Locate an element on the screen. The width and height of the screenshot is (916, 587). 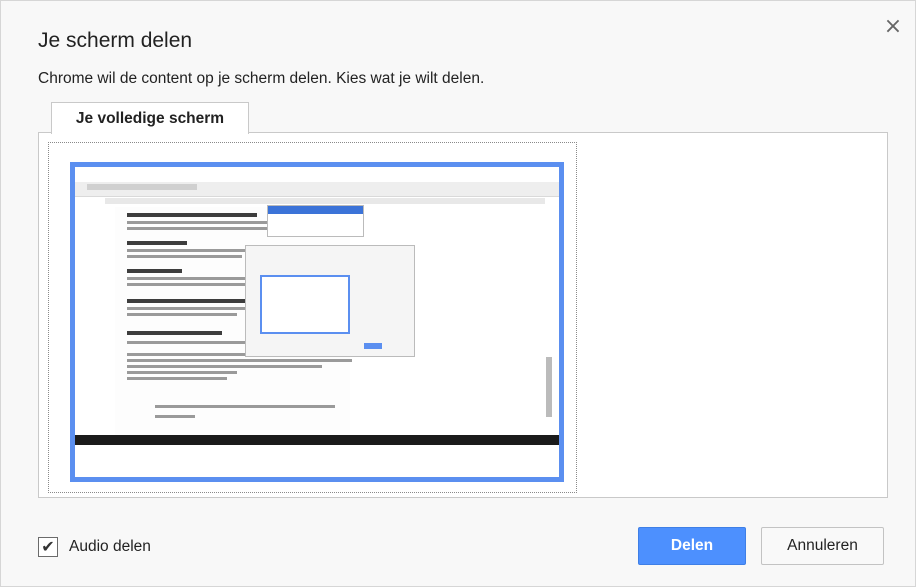
audio-share-checkbox: ✔ Audio delen is located at coordinates (94, 547).